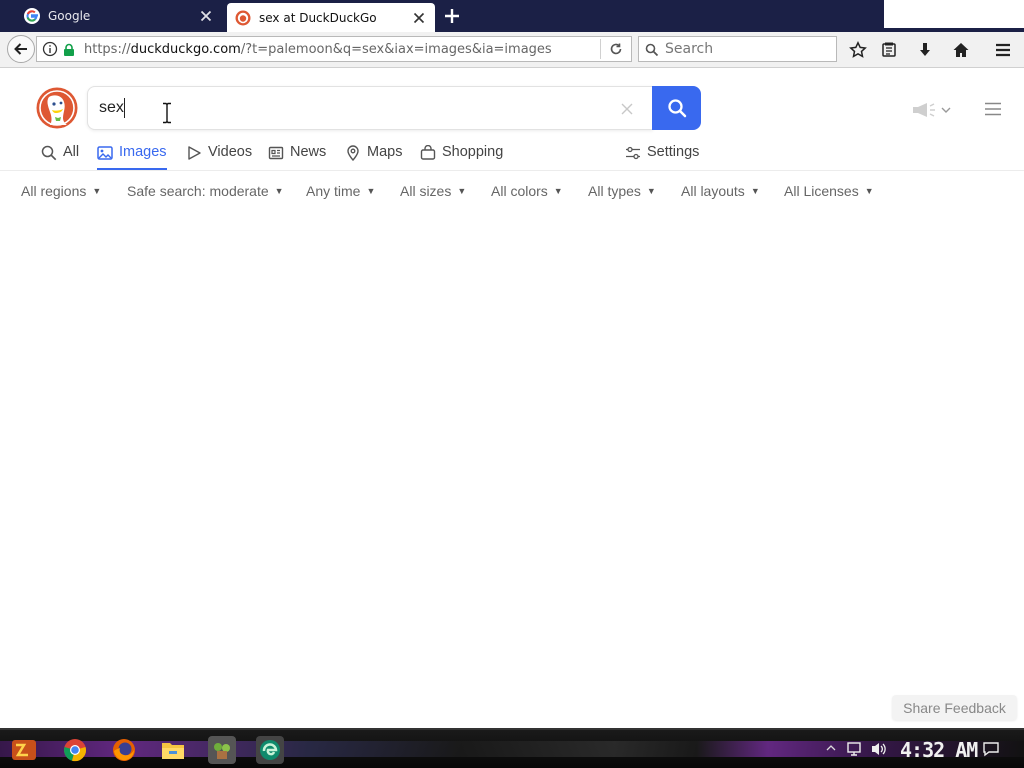  I want to click on chrome-icon, so click(75, 750).